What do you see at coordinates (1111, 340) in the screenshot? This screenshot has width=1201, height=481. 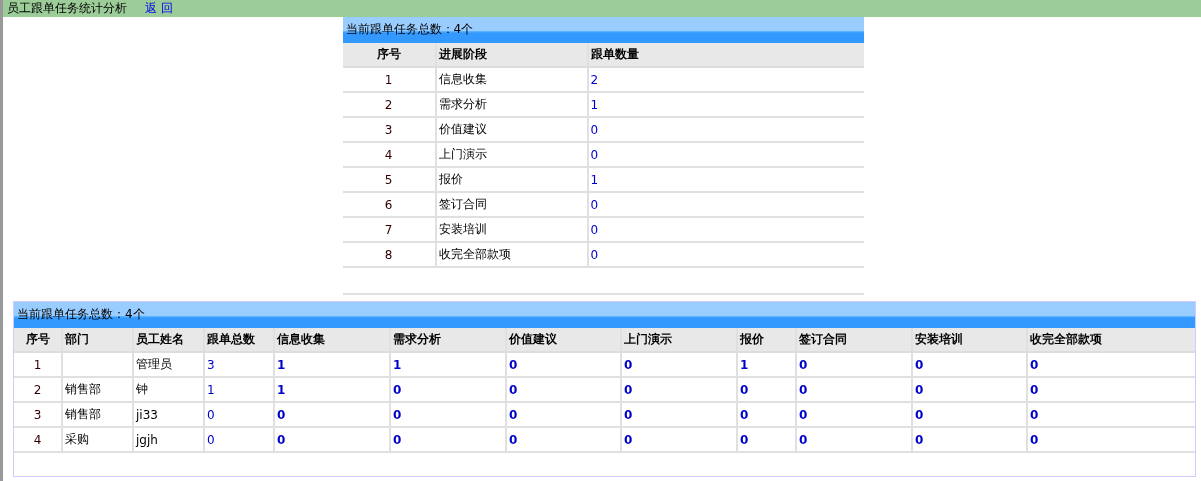 I see `column-header: 收完全部款项` at bounding box center [1111, 340].